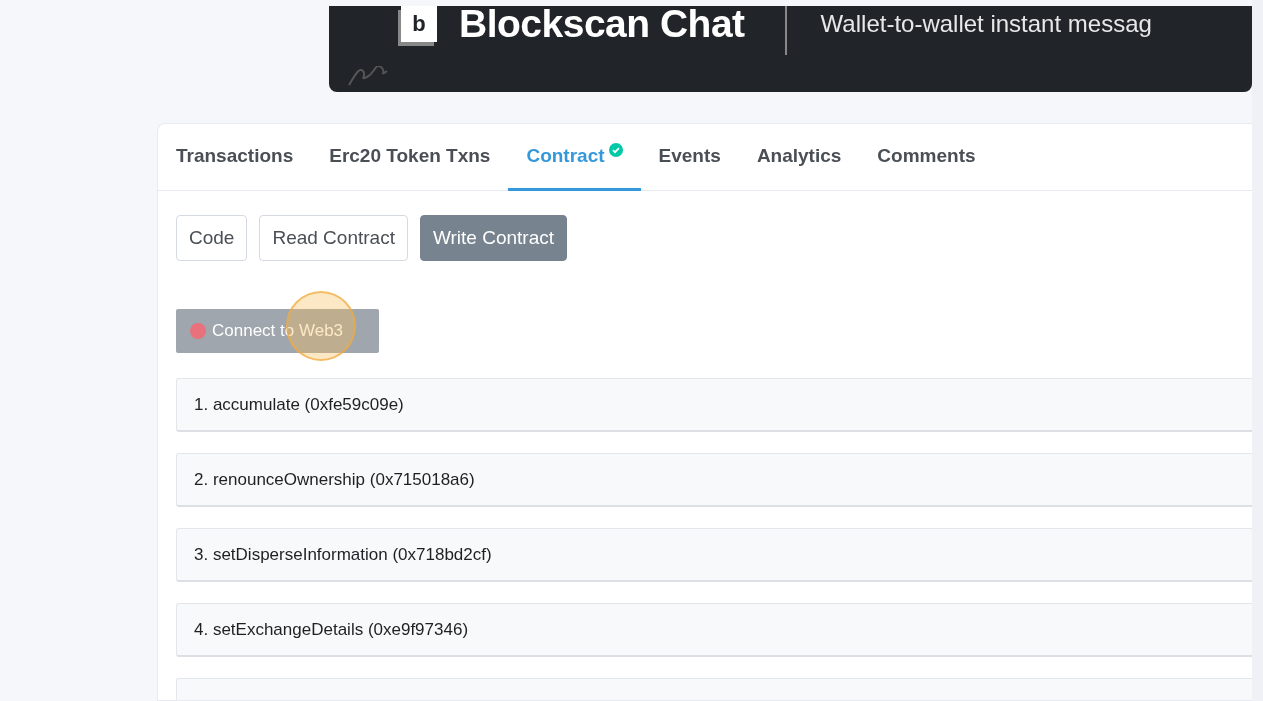 The height and width of the screenshot is (701, 1263). Describe the element at coordinates (714, 555) in the screenshot. I see `function-row: 3. setDisperseInformation (0x718bd2cf)` at that location.